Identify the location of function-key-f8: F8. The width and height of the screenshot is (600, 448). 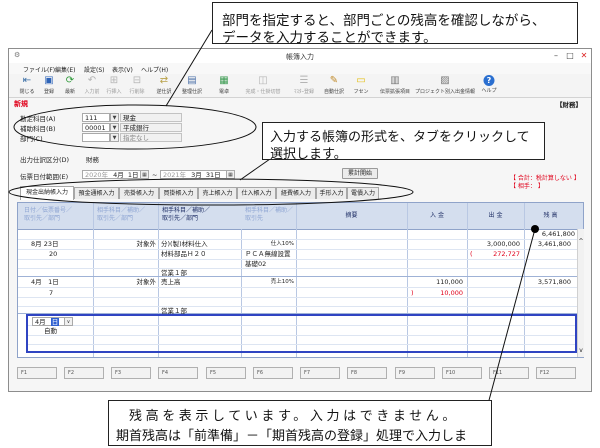
(367, 373).